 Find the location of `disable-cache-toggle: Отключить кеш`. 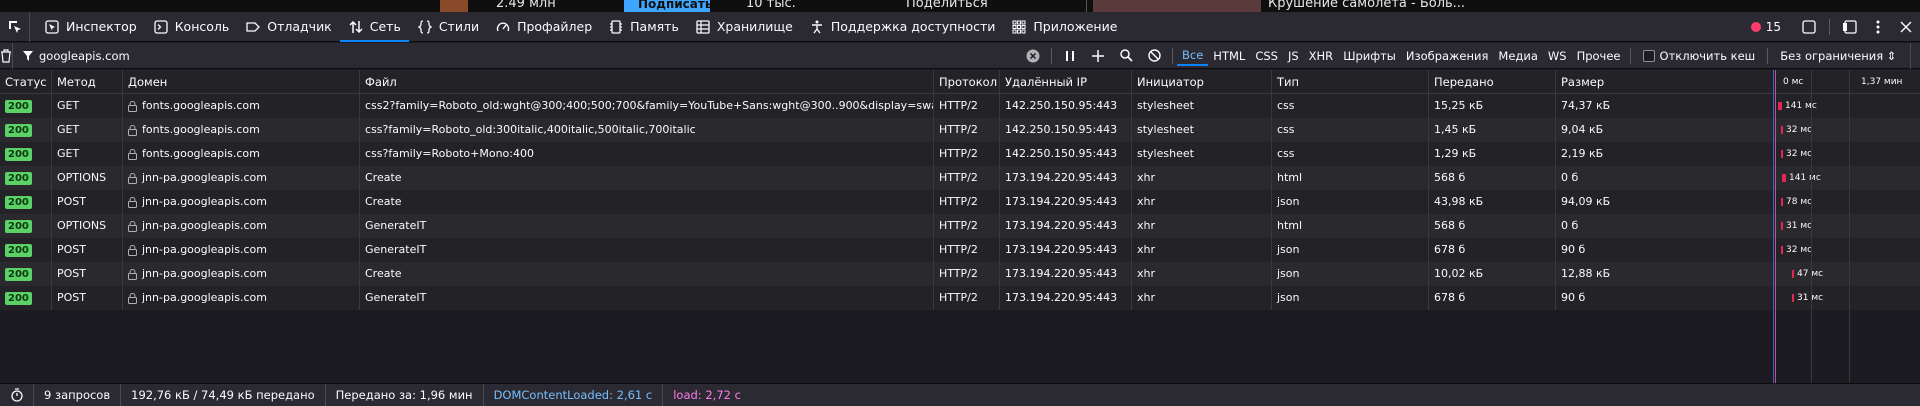

disable-cache-toggle: Отключить кеш is located at coordinates (1699, 56).